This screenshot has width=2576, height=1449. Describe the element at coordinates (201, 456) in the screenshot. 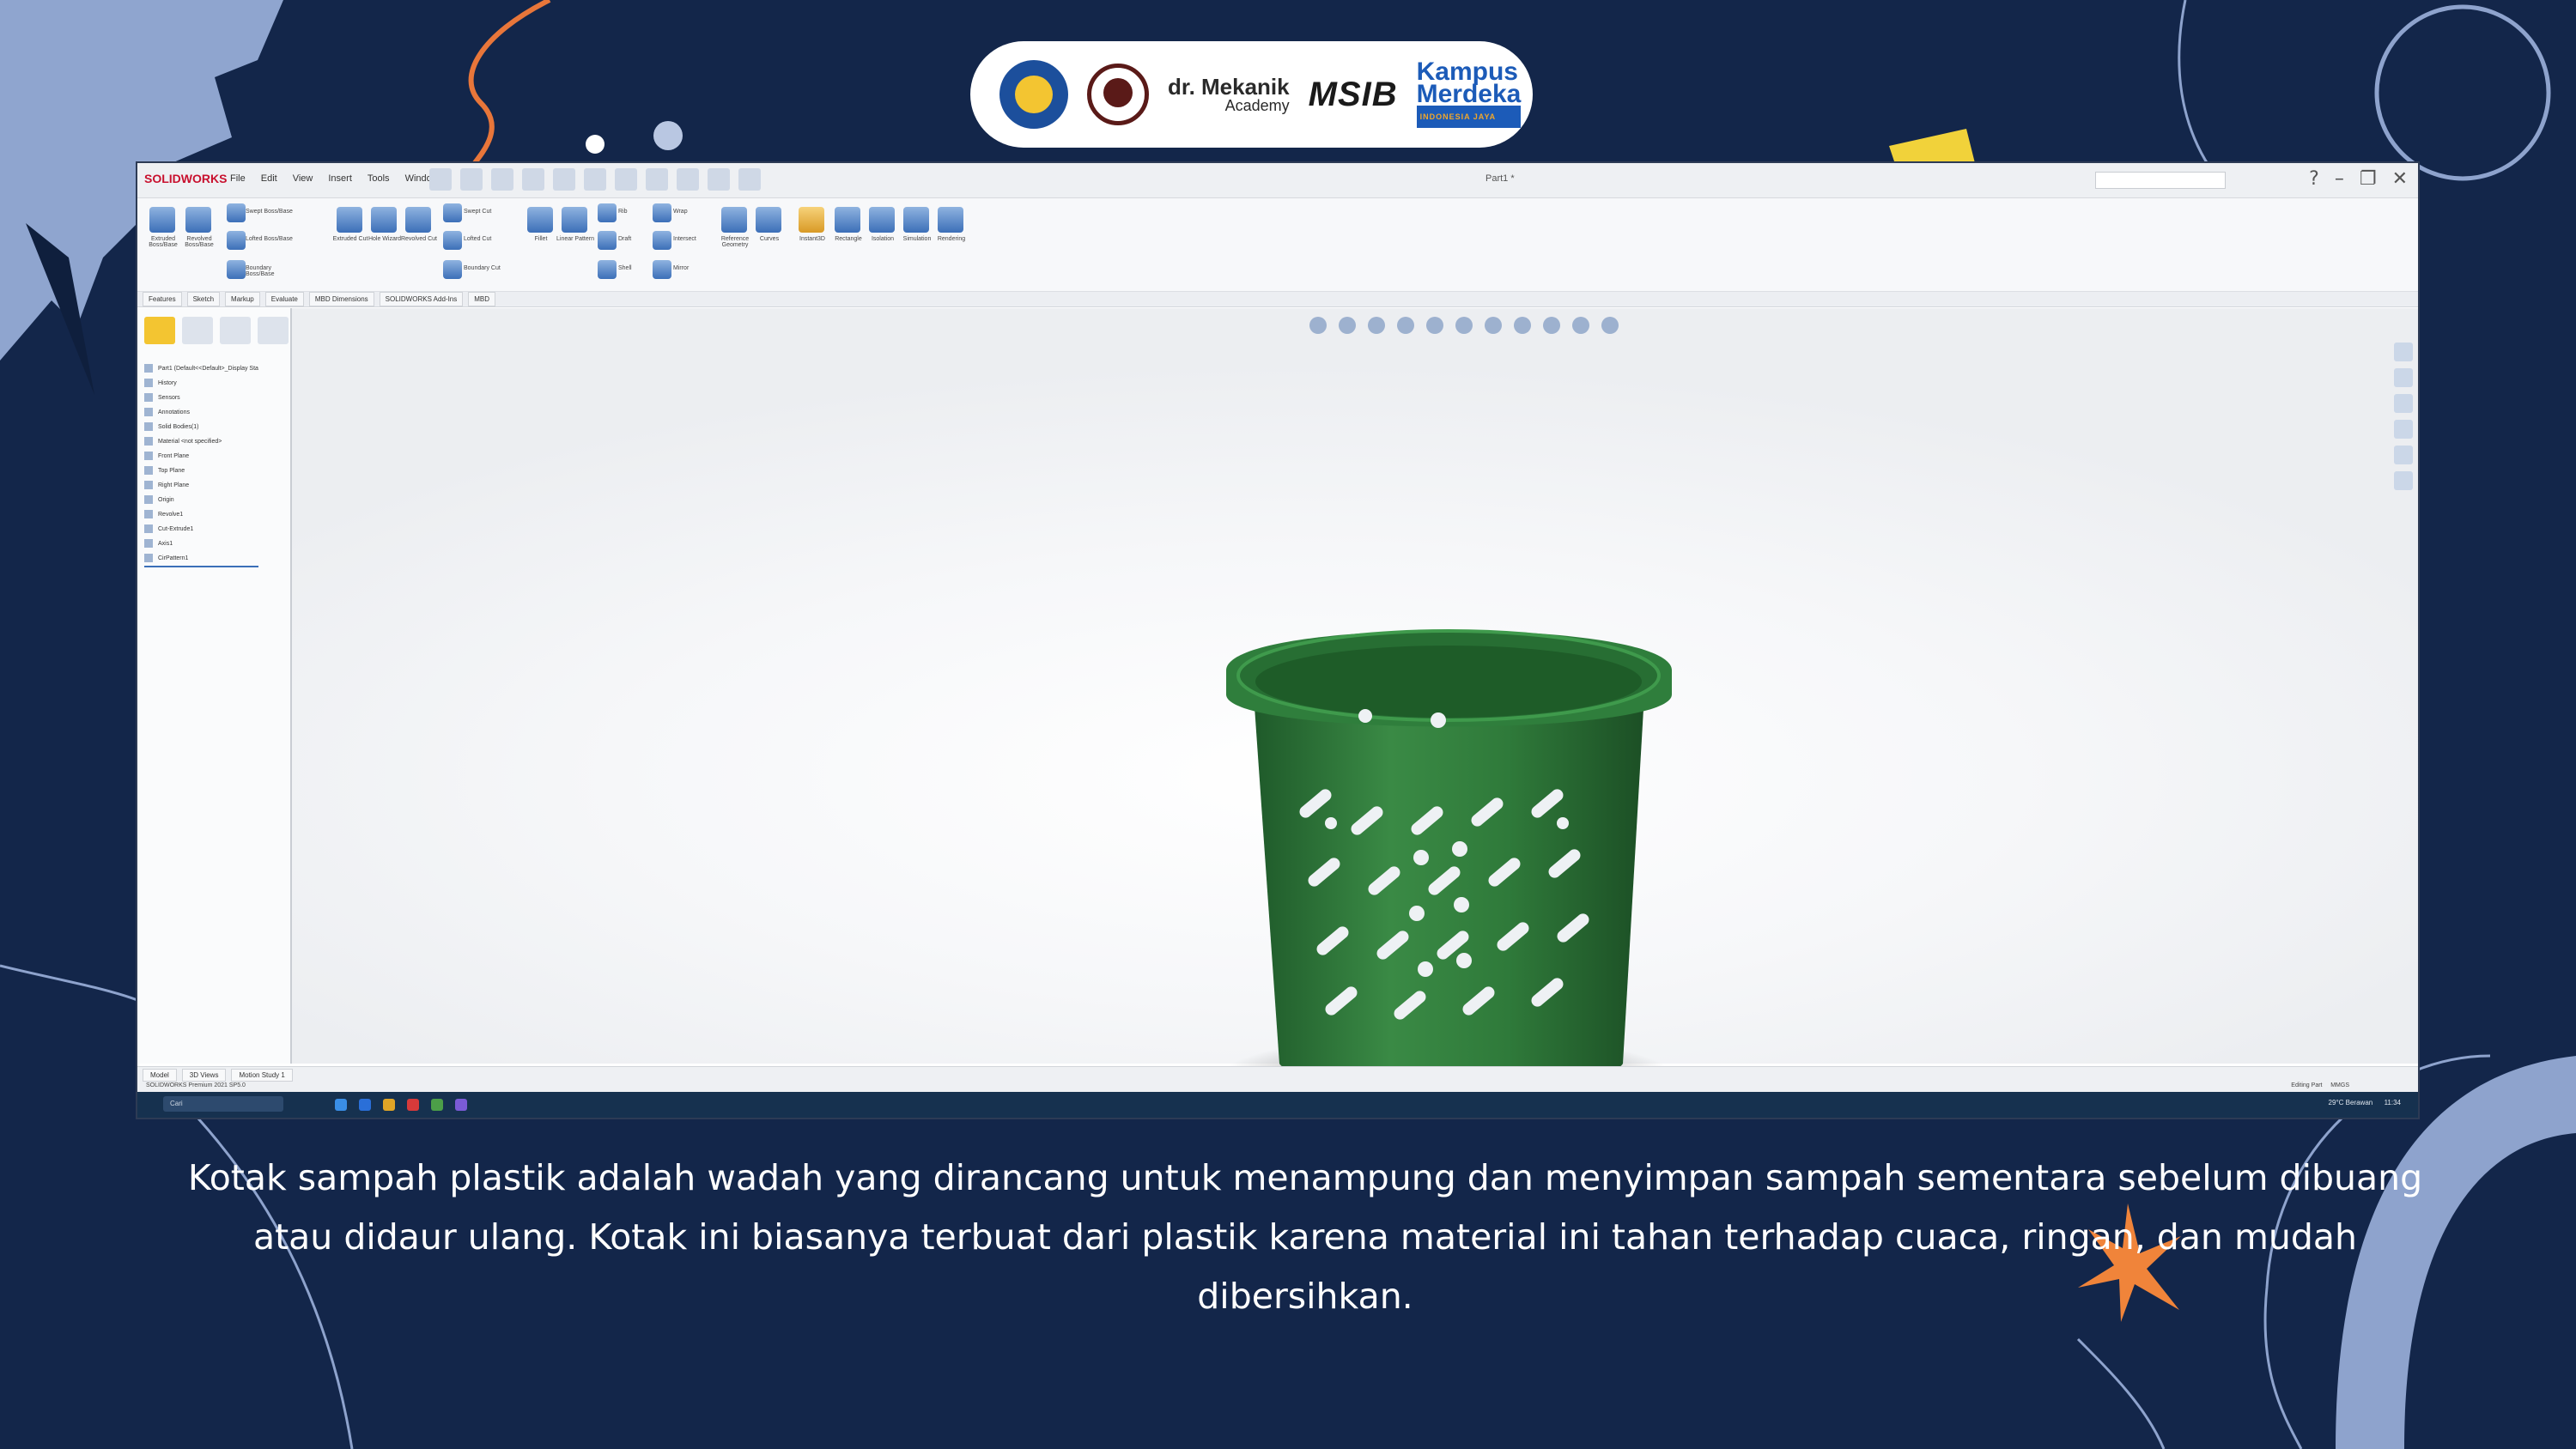

I see `tree-item: Front Plane` at that location.